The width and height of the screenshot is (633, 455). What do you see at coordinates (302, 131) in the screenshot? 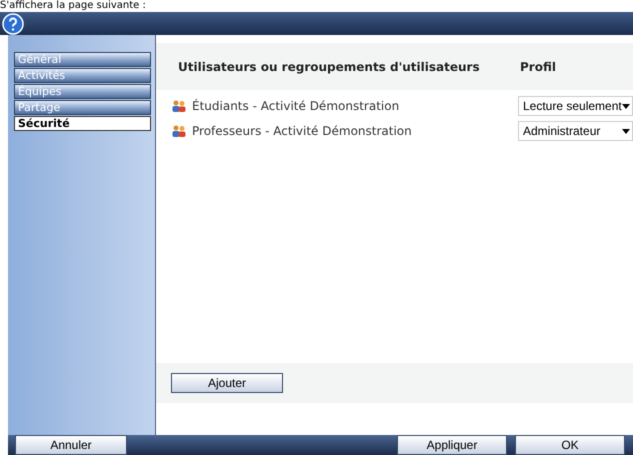
I see `user-group-name: Professeurs - Activité Démonstration` at bounding box center [302, 131].